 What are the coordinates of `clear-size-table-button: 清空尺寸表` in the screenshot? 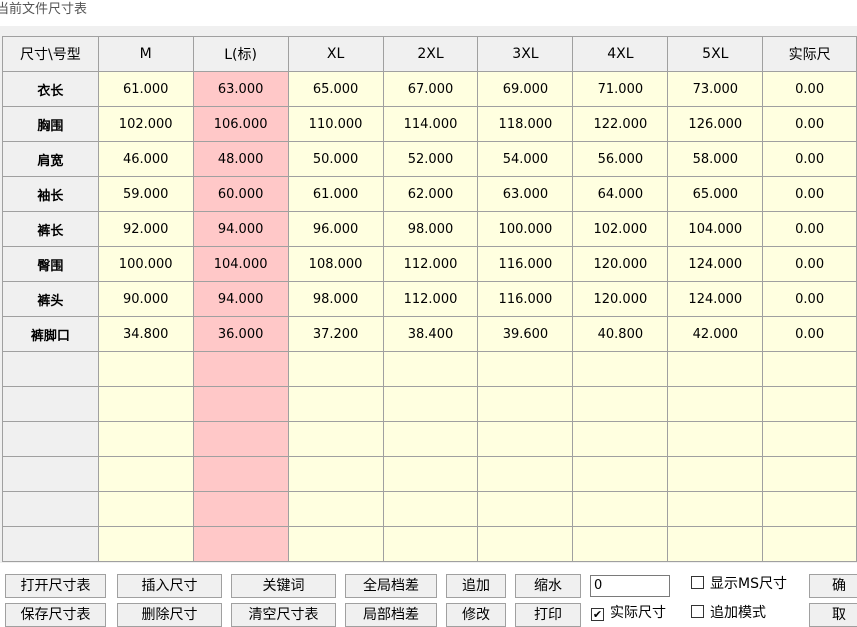 It's located at (283, 615).